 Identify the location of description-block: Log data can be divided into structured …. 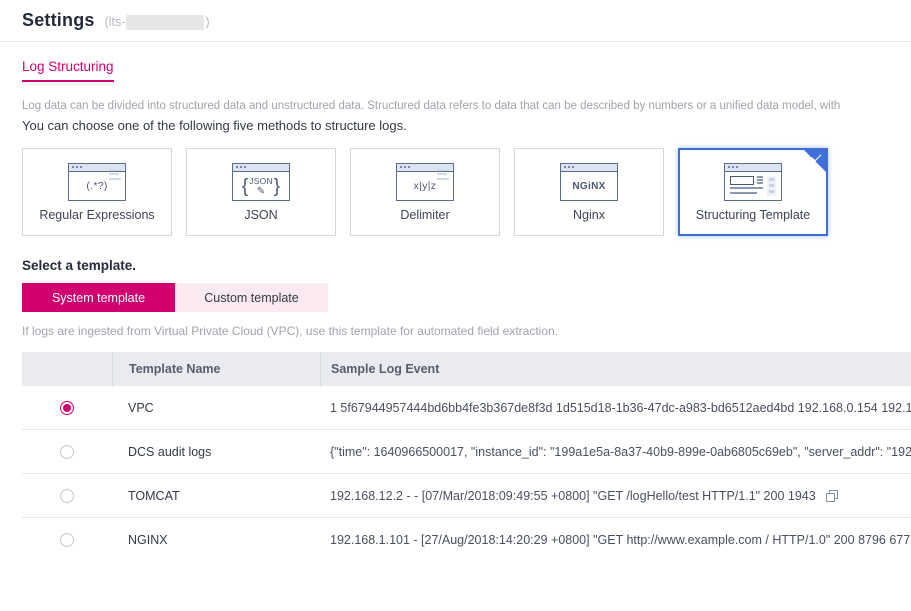
(455, 109).